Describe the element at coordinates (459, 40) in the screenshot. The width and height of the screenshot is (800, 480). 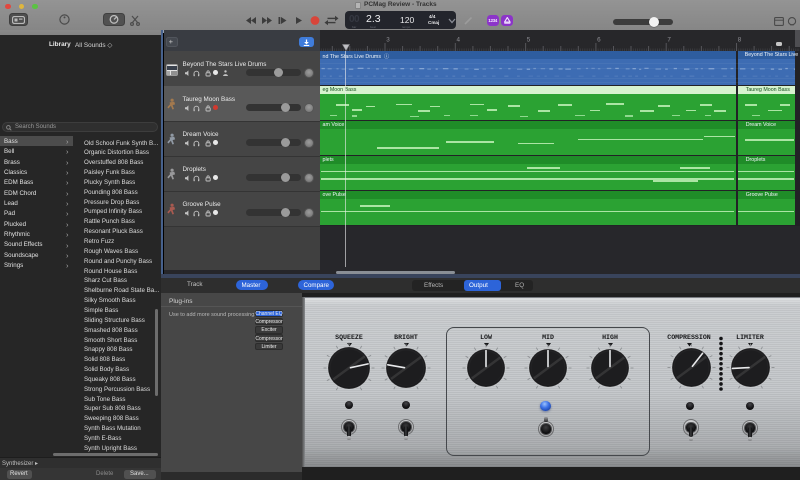
I see `svg-text: 4` at that location.